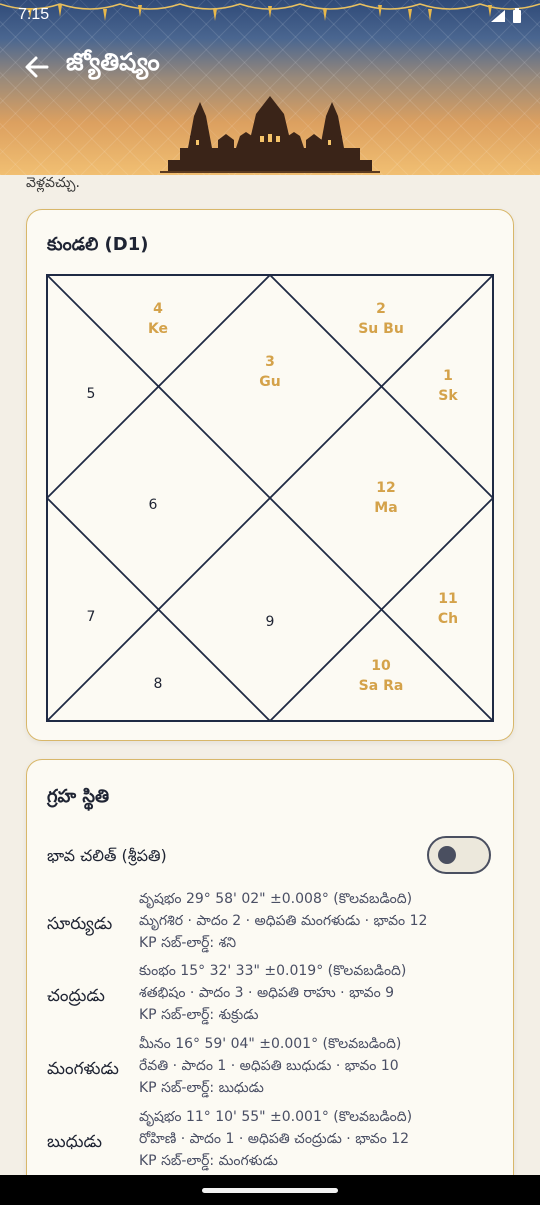 This screenshot has height=1205, width=540. Describe the element at coordinates (270, 362) in the screenshot. I see `house-number-3: 3` at that location.